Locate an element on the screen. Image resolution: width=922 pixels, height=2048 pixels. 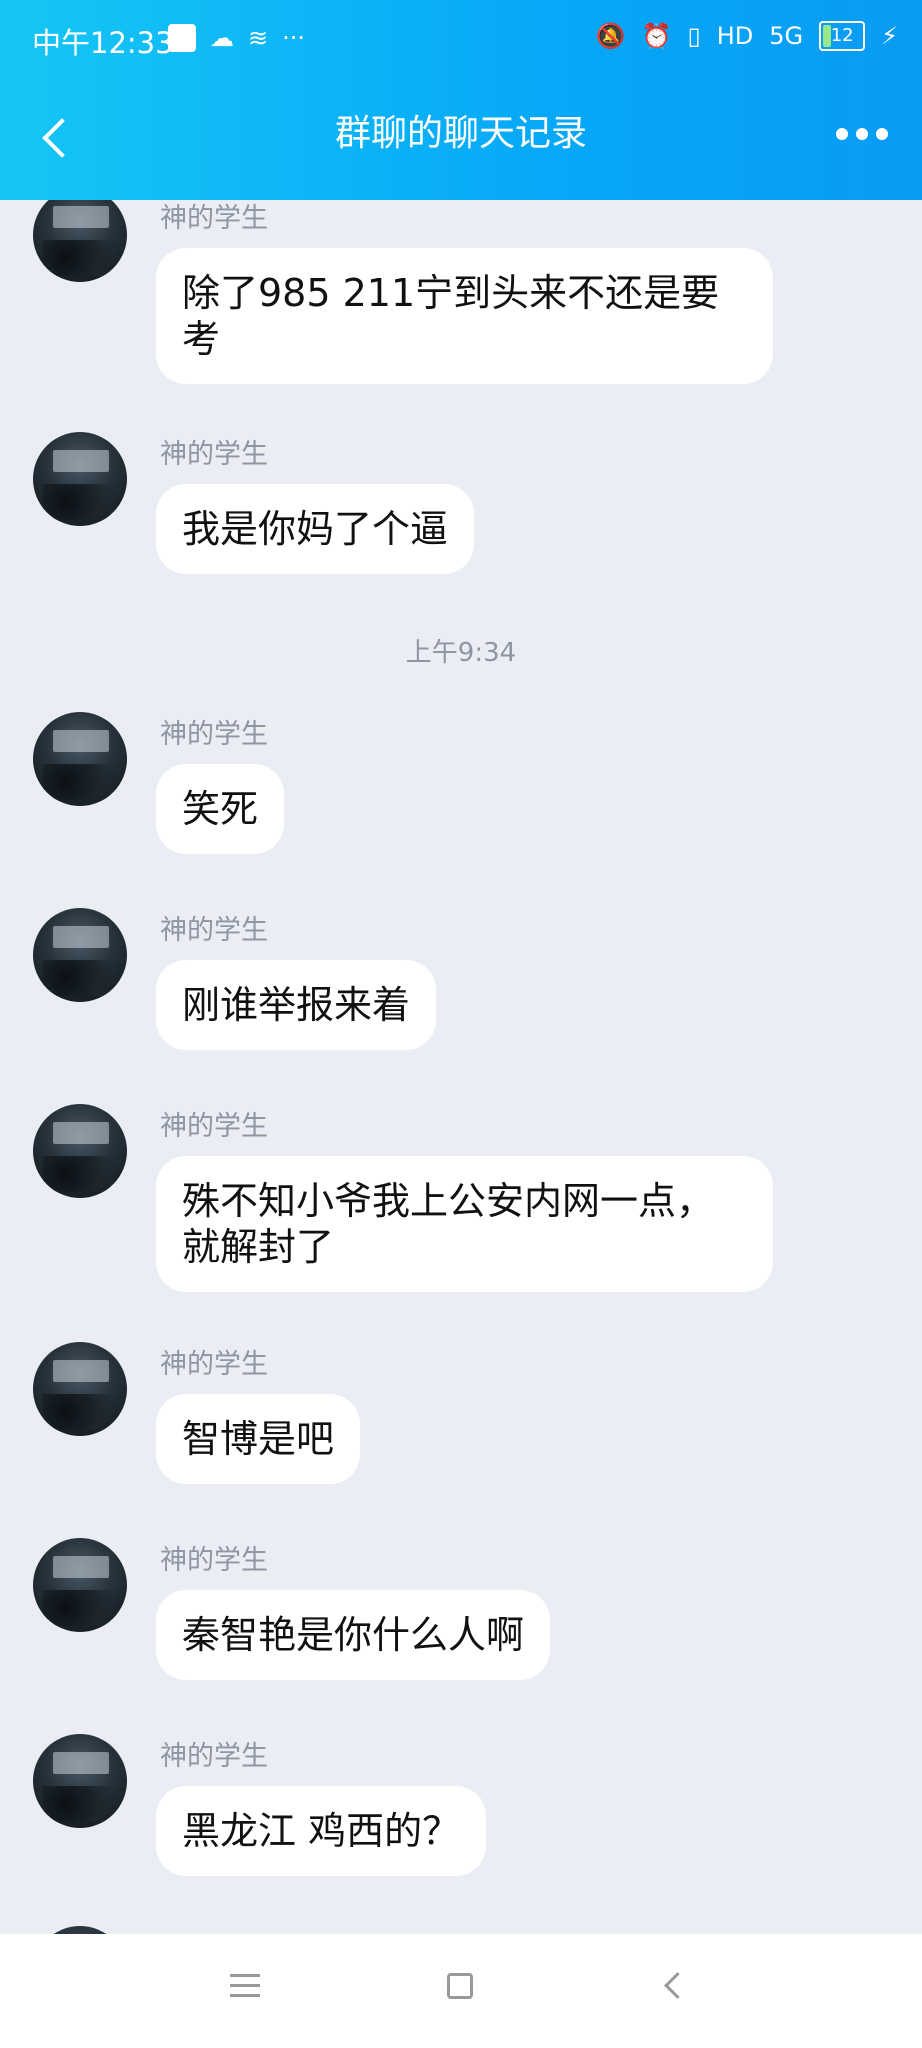
wifi-icon: ≋ is located at coordinates (258, 38).